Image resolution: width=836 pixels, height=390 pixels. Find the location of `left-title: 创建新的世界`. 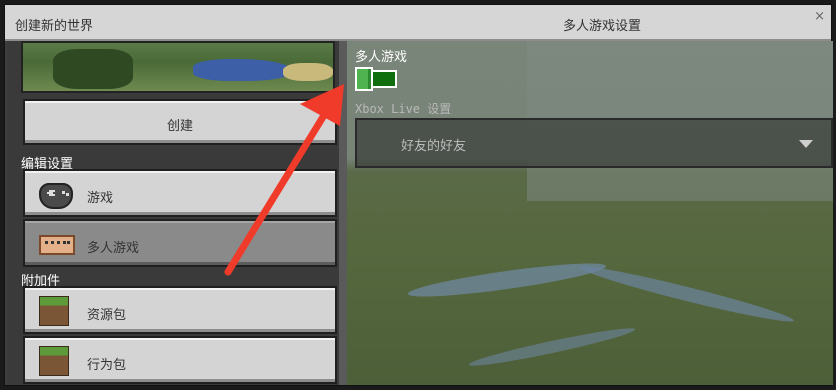

left-title: 创建新的世界 is located at coordinates (54, 26).